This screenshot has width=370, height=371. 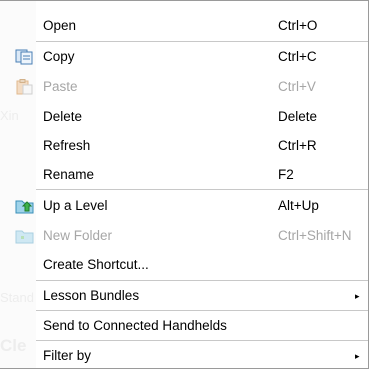 I want to click on menu-item-send-to-handhelds: Send to Connected Handhelds, so click(x=184, y=326).